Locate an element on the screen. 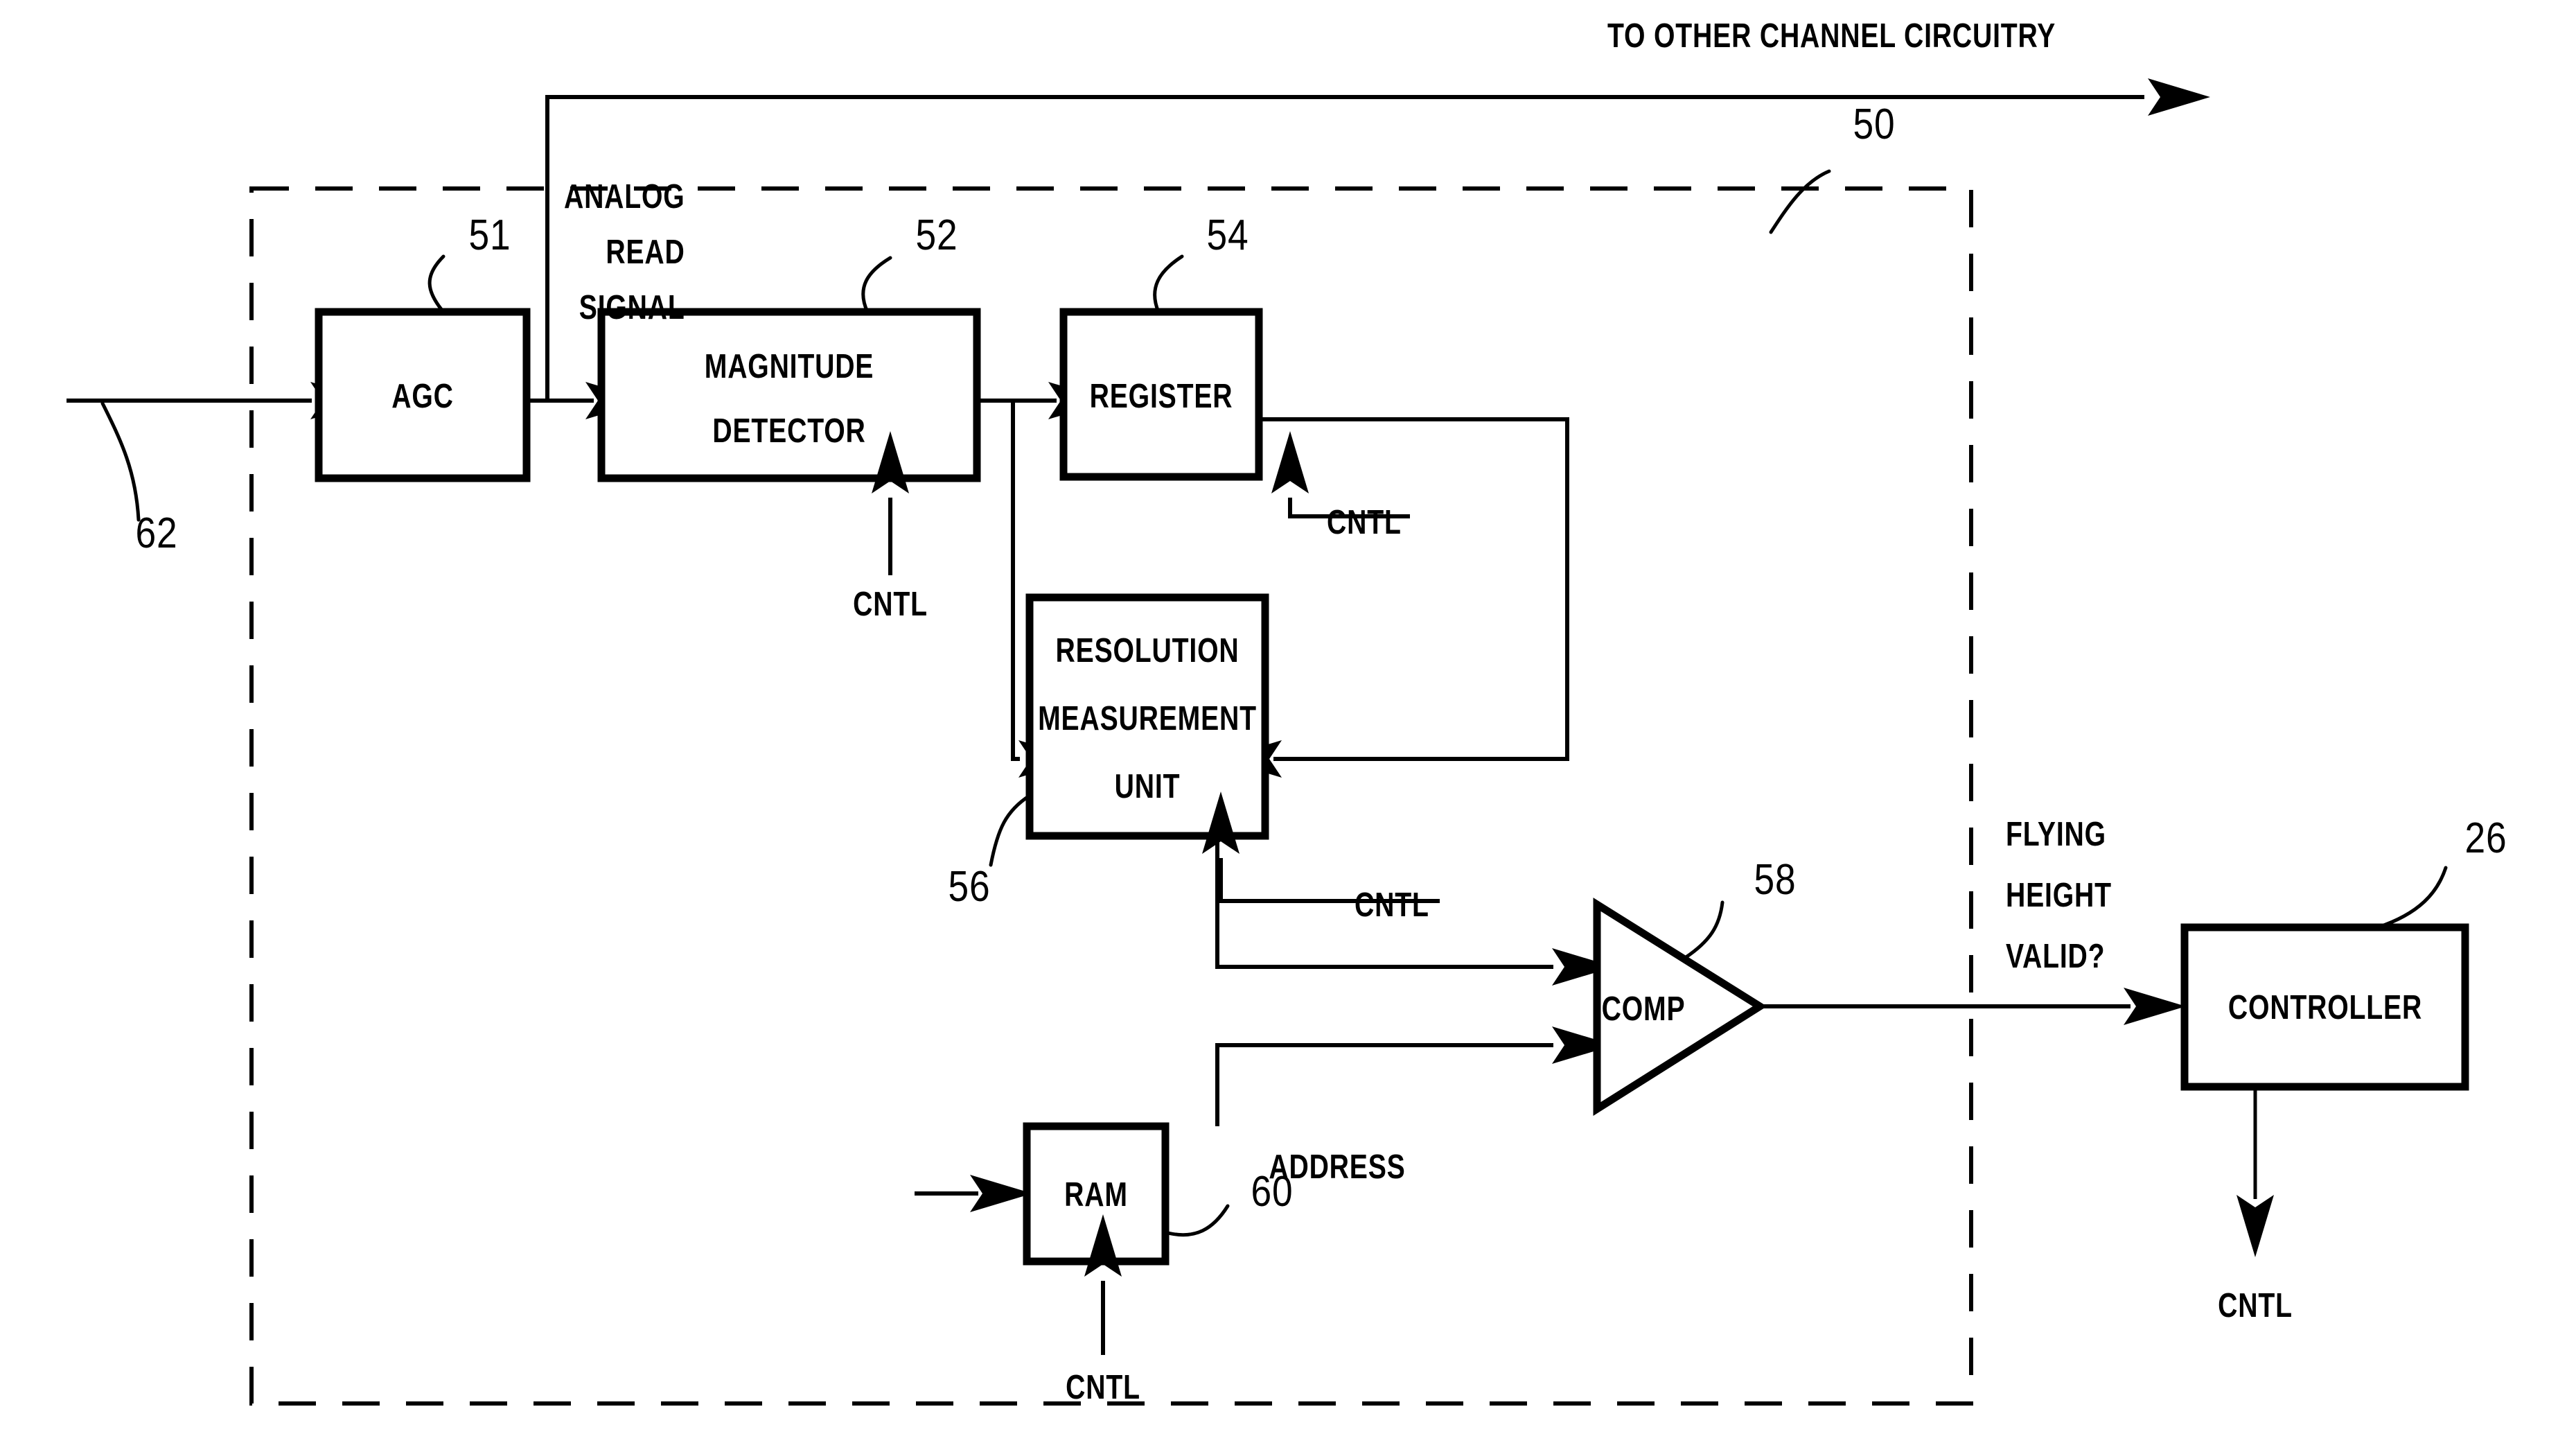 This screenshot has width=2576, height=1452. ref-number-62: 62 is located at coordinates (156, 533).